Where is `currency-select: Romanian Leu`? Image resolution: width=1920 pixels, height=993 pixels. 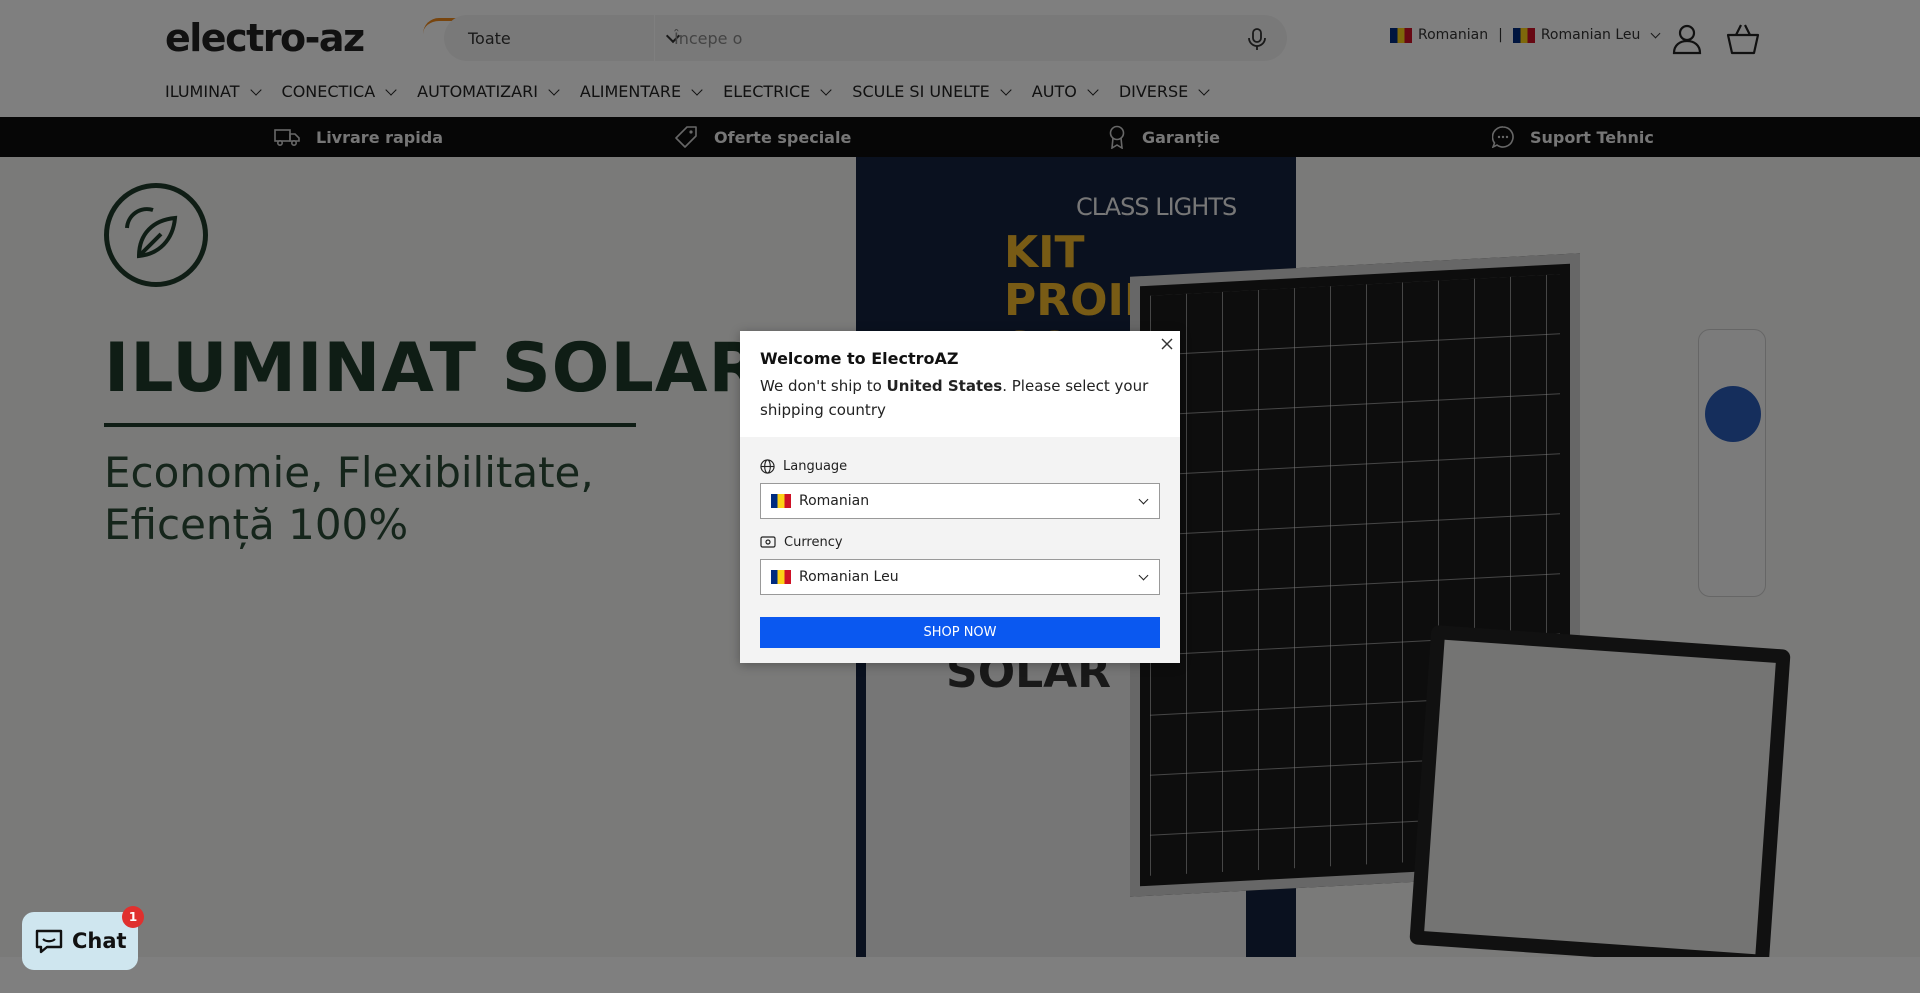 currency-select: Romanian Leu is located at coordinates (960, 577).